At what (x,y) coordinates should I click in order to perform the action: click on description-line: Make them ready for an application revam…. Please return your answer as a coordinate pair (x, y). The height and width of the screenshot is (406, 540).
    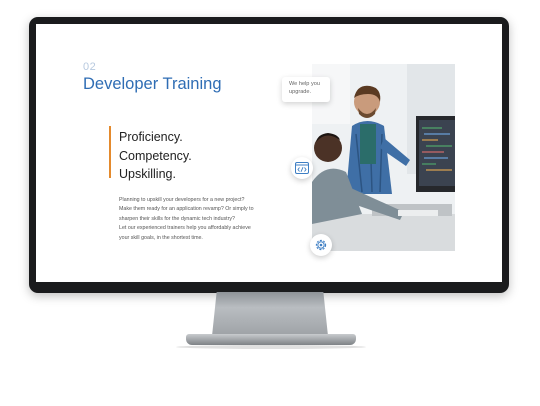
    Looking at the image, I should click on (186, 209).